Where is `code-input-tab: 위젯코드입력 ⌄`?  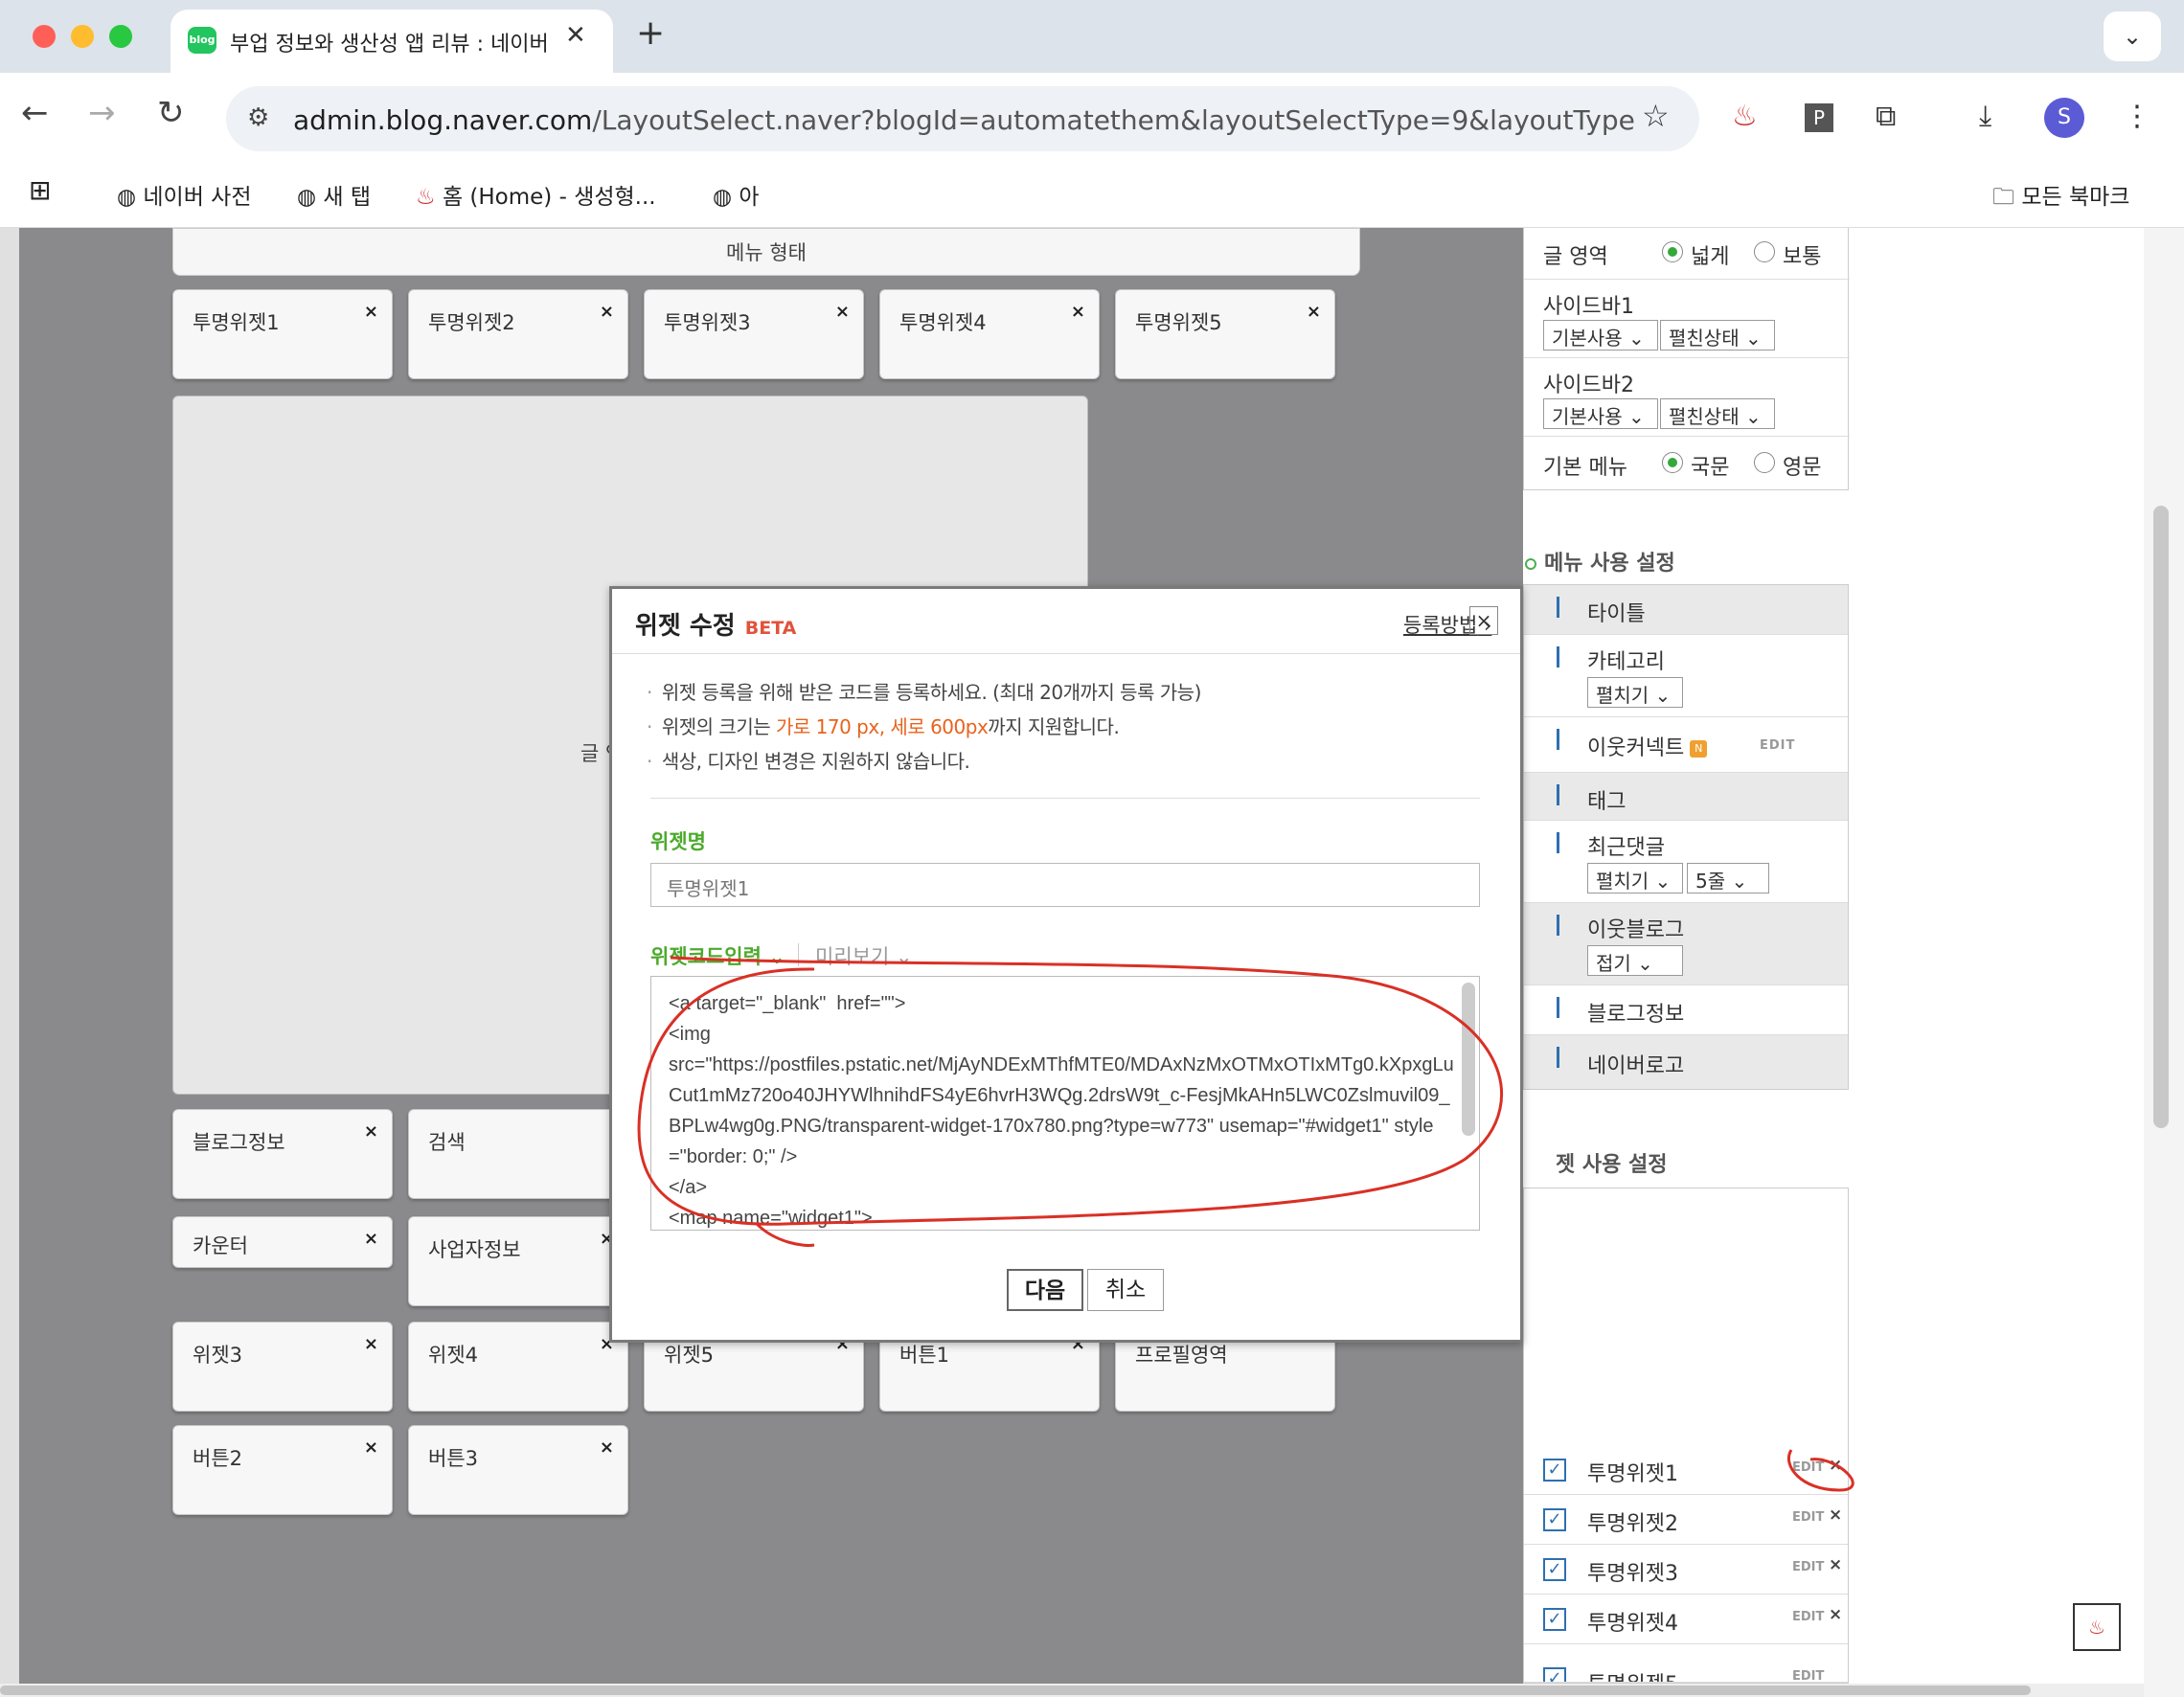
code-input-tab: 위젯코드입력 ⌄ is located at coordinates (717, 955).